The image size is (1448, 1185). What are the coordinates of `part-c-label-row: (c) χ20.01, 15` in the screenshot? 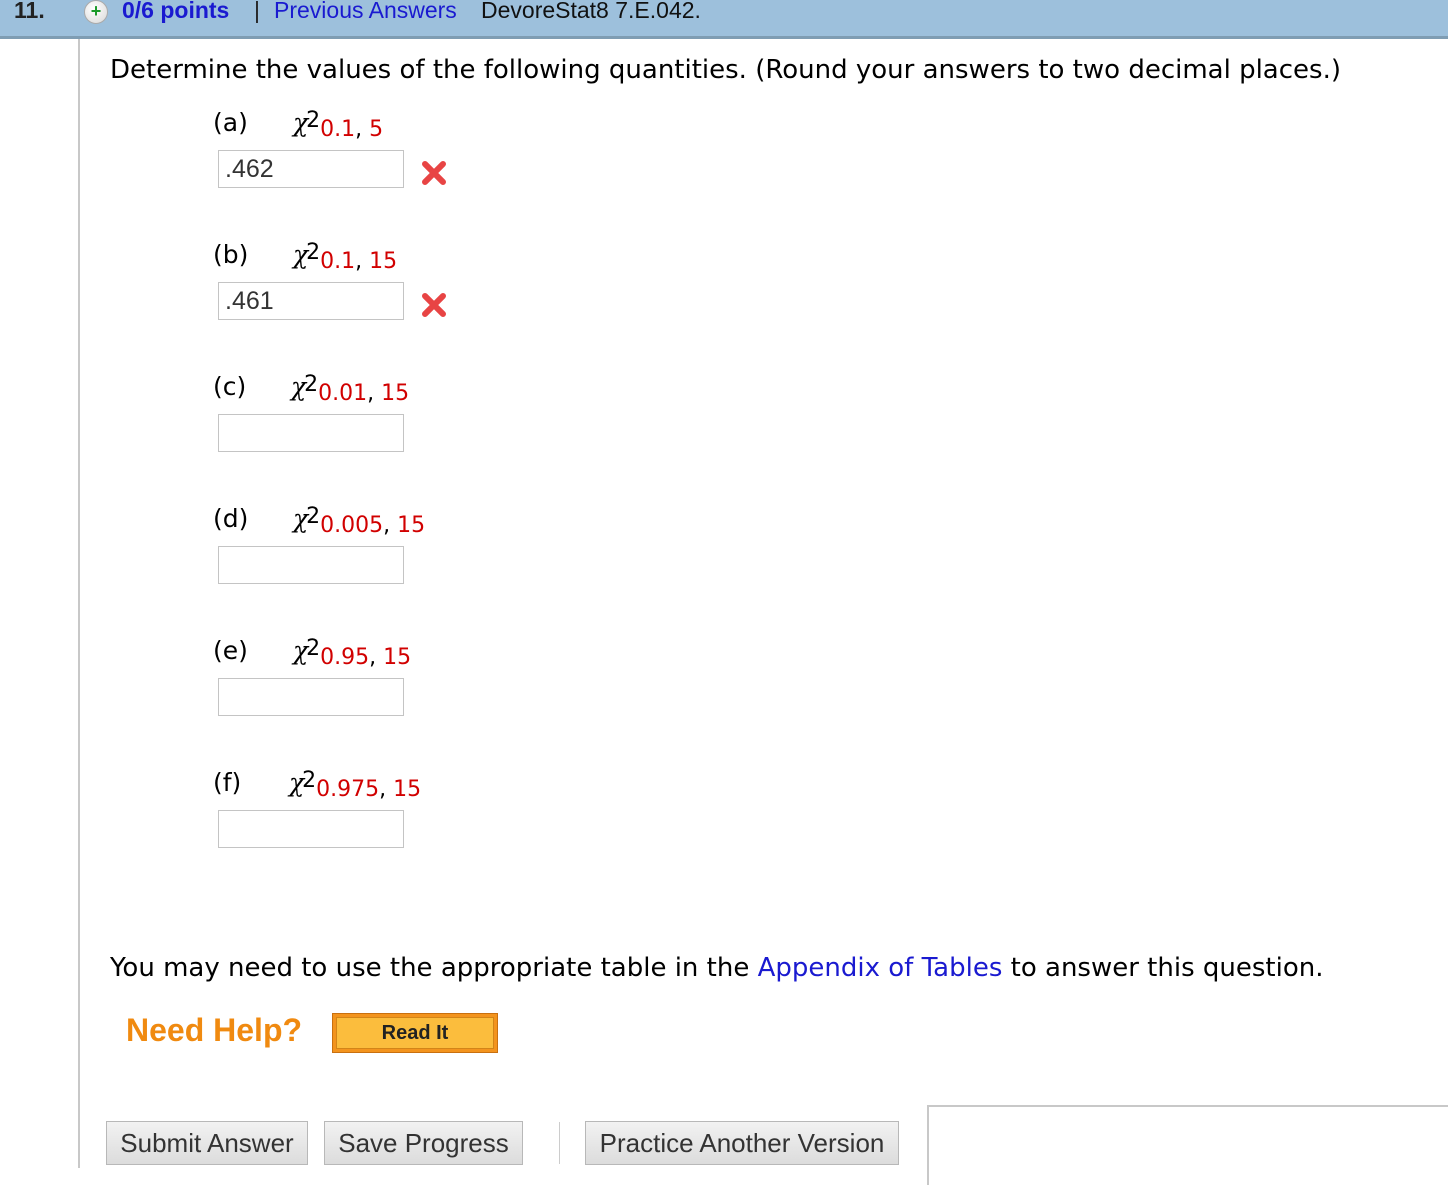 It's located at (311, 389).